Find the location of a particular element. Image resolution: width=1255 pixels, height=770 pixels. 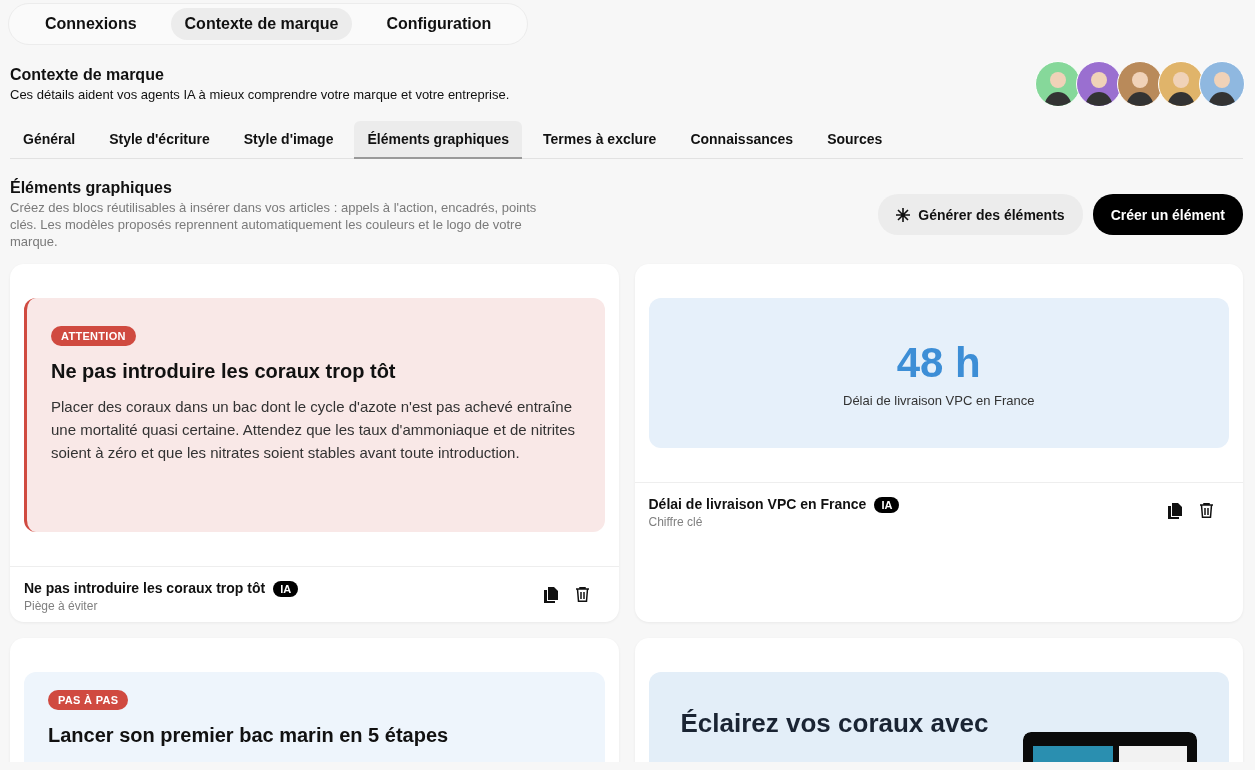

banner-title: Éclairez vos coraux avec is located at coordinates (834, 723).